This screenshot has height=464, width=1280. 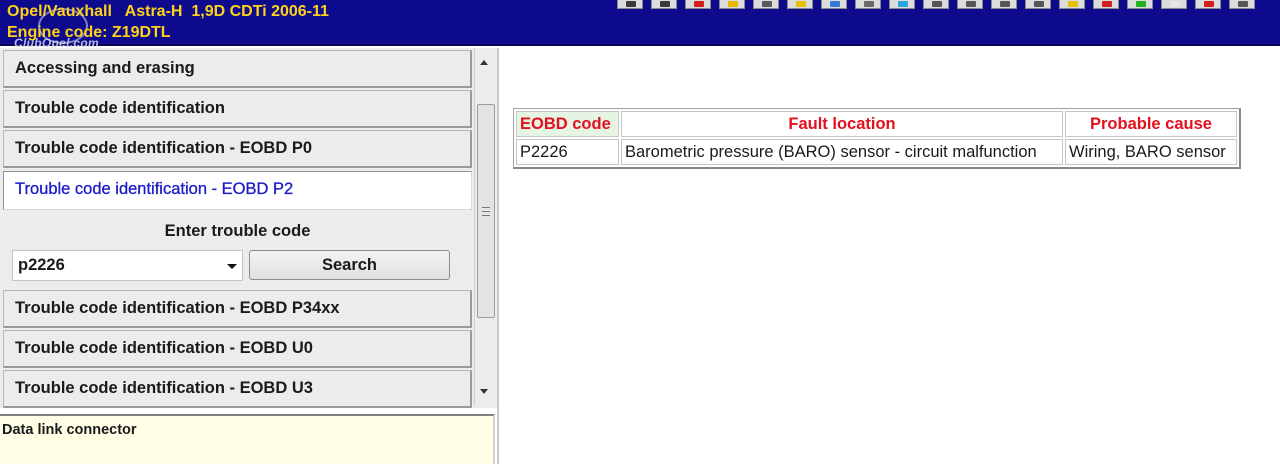 I want to click on pointer-icon, so click(x=664, y=4).